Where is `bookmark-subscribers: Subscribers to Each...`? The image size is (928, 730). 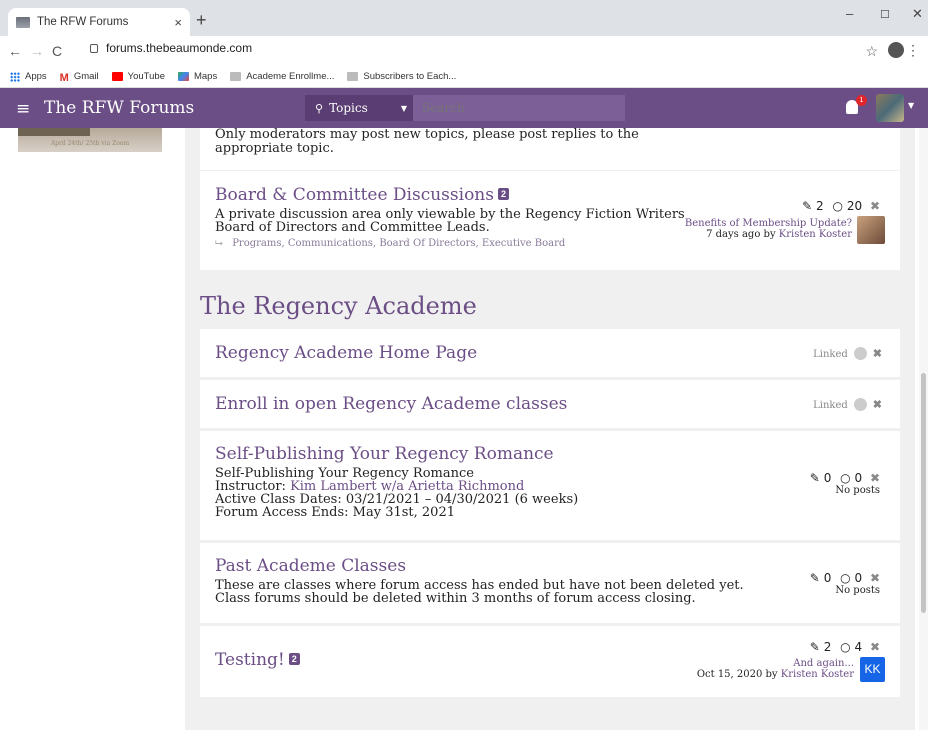
bookmark-subscribers: Subscribers to Each... is located at coordinates (401, 76).